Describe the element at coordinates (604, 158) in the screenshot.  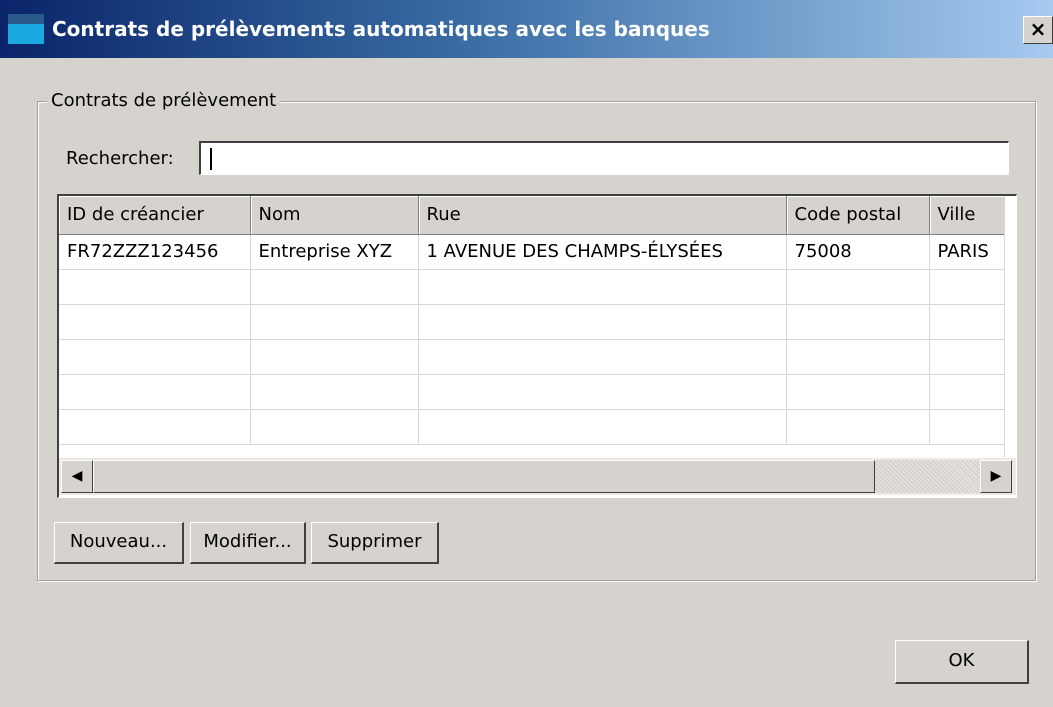
I see `search-input` at that location.